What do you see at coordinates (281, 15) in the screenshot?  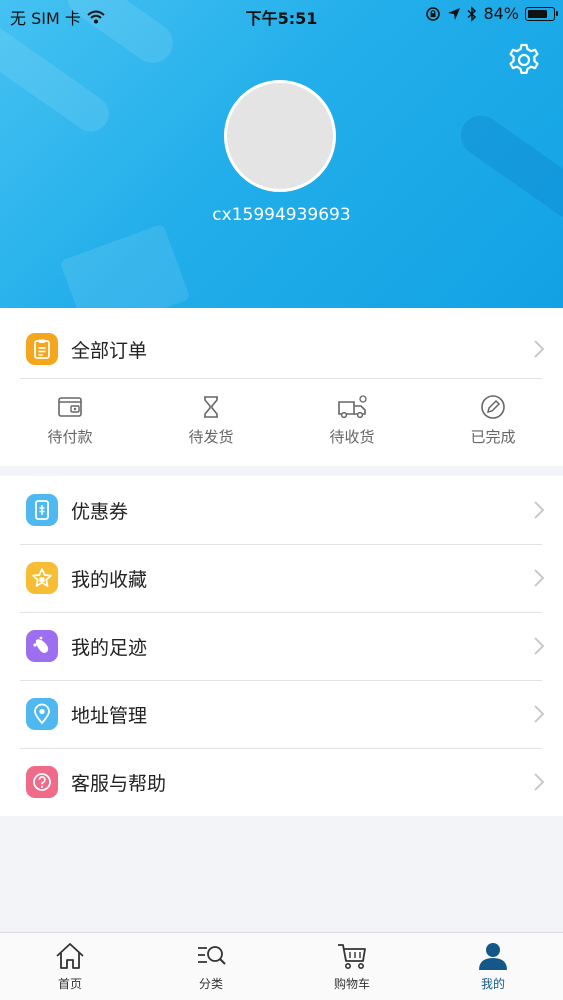 I see `status-bar: 无 SIM 卡 下午5:51 84%` at bounding box center [281, 15].